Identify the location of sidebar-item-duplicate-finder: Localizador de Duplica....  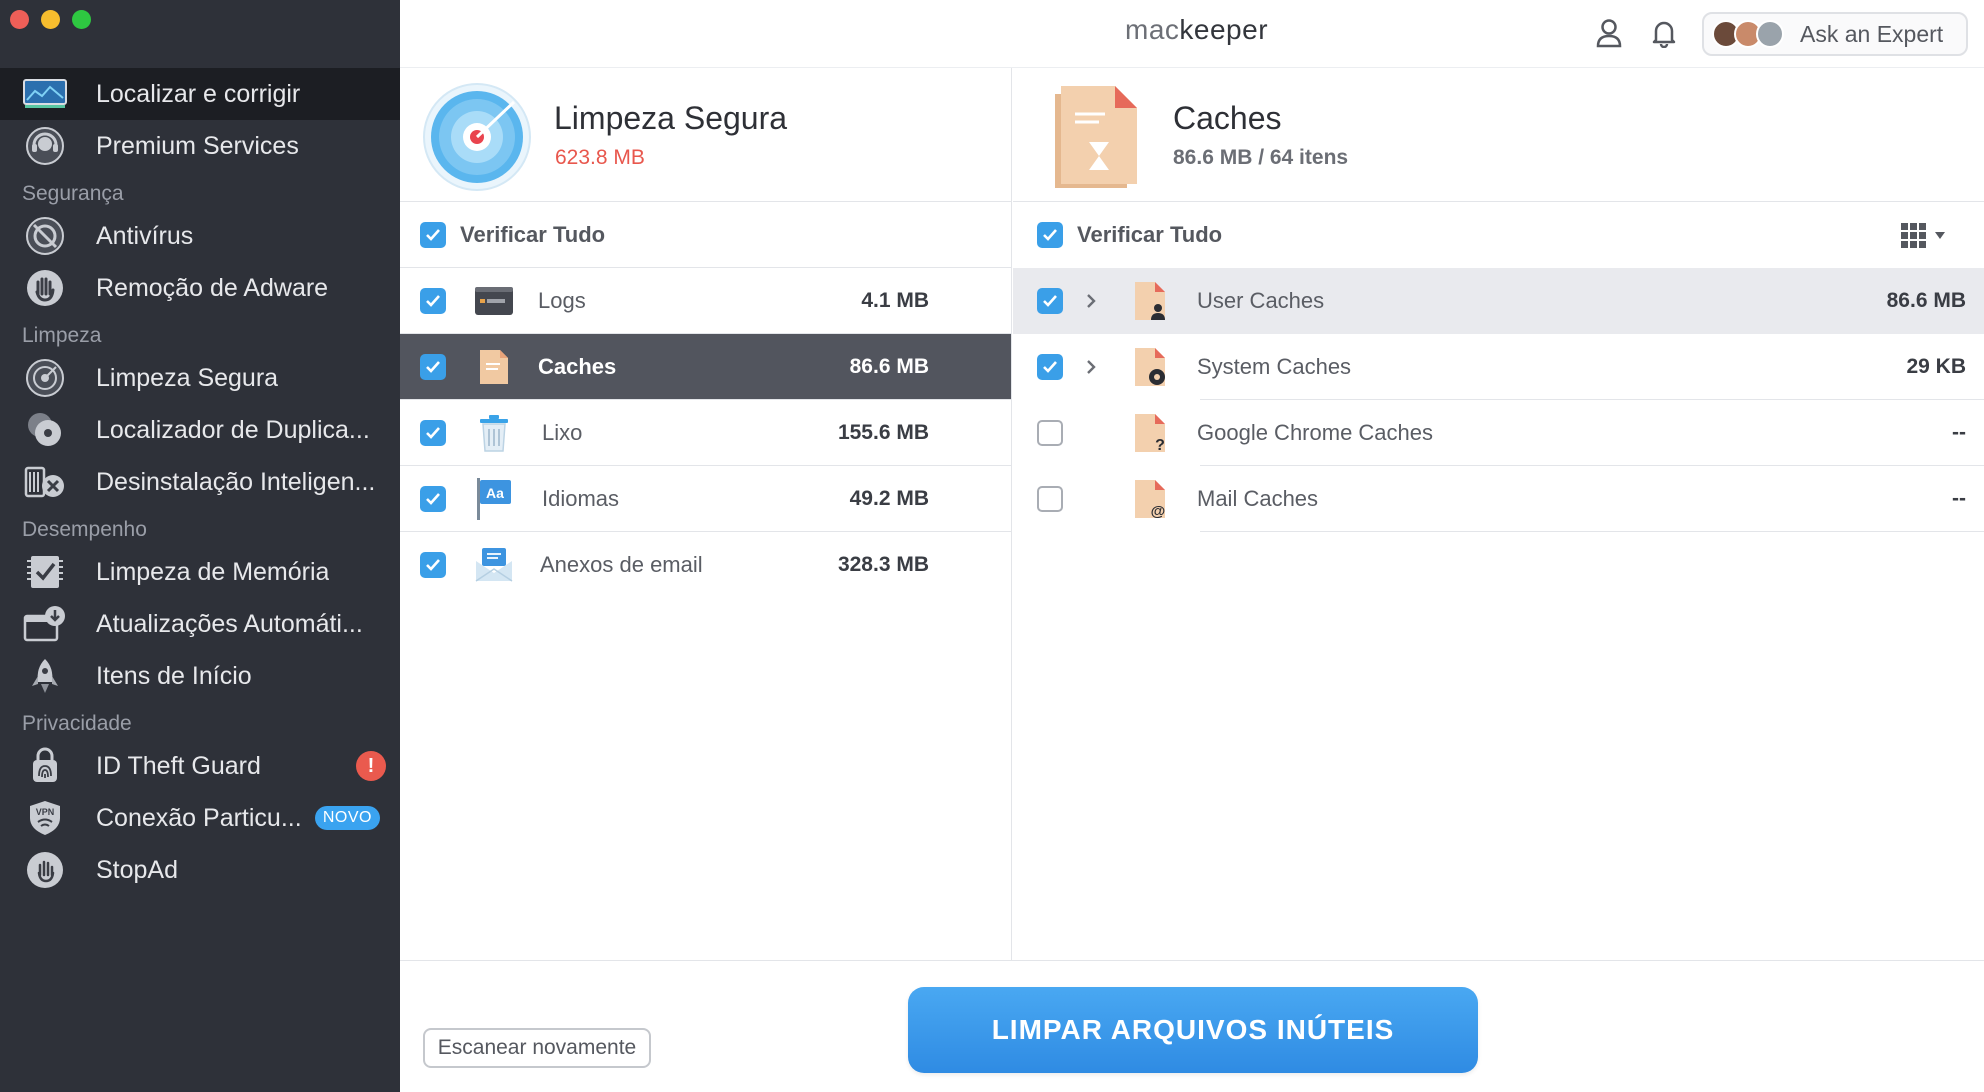
(200, 430).